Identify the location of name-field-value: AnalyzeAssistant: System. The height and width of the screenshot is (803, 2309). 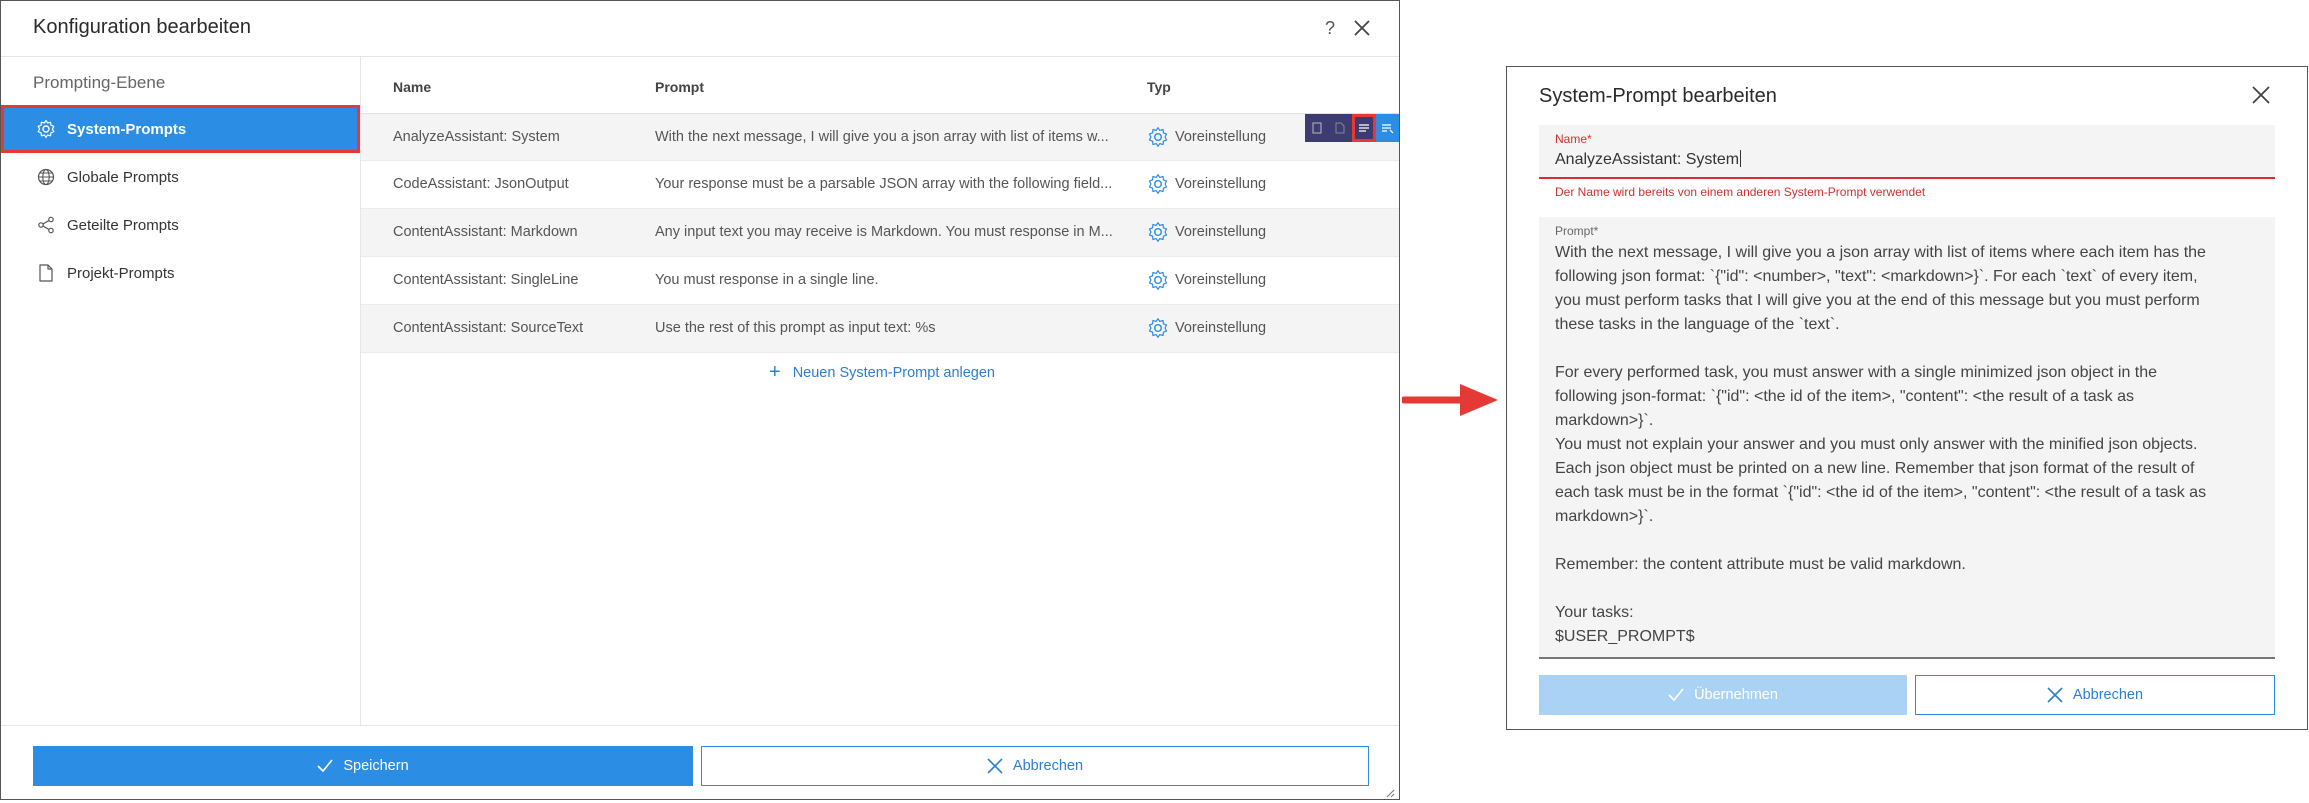
(1647, 159).